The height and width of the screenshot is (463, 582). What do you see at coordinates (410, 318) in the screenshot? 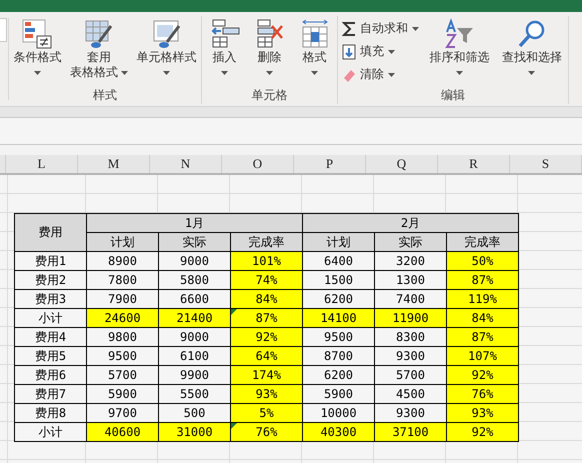
I see `table-cell: 11900` at bounding box center [410, 318].